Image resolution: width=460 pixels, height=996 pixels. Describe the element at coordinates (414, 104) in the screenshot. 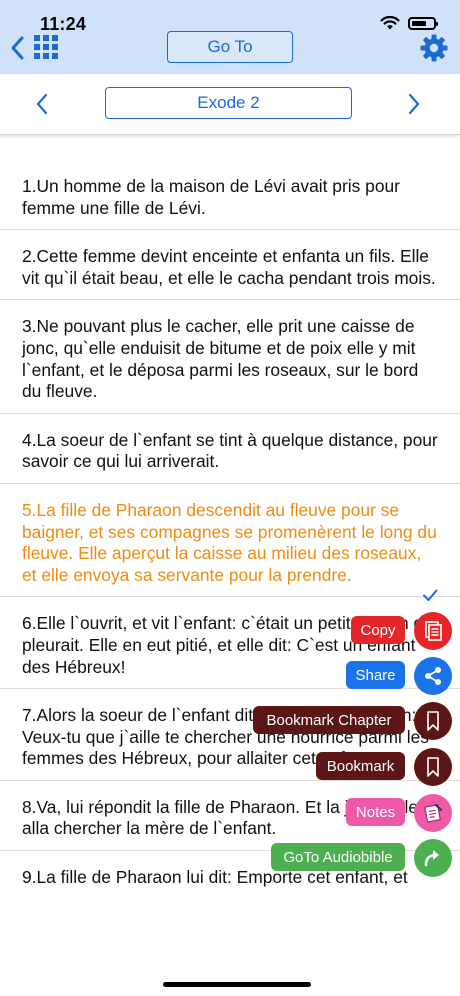

I see `chevron-right-icon` at that location.